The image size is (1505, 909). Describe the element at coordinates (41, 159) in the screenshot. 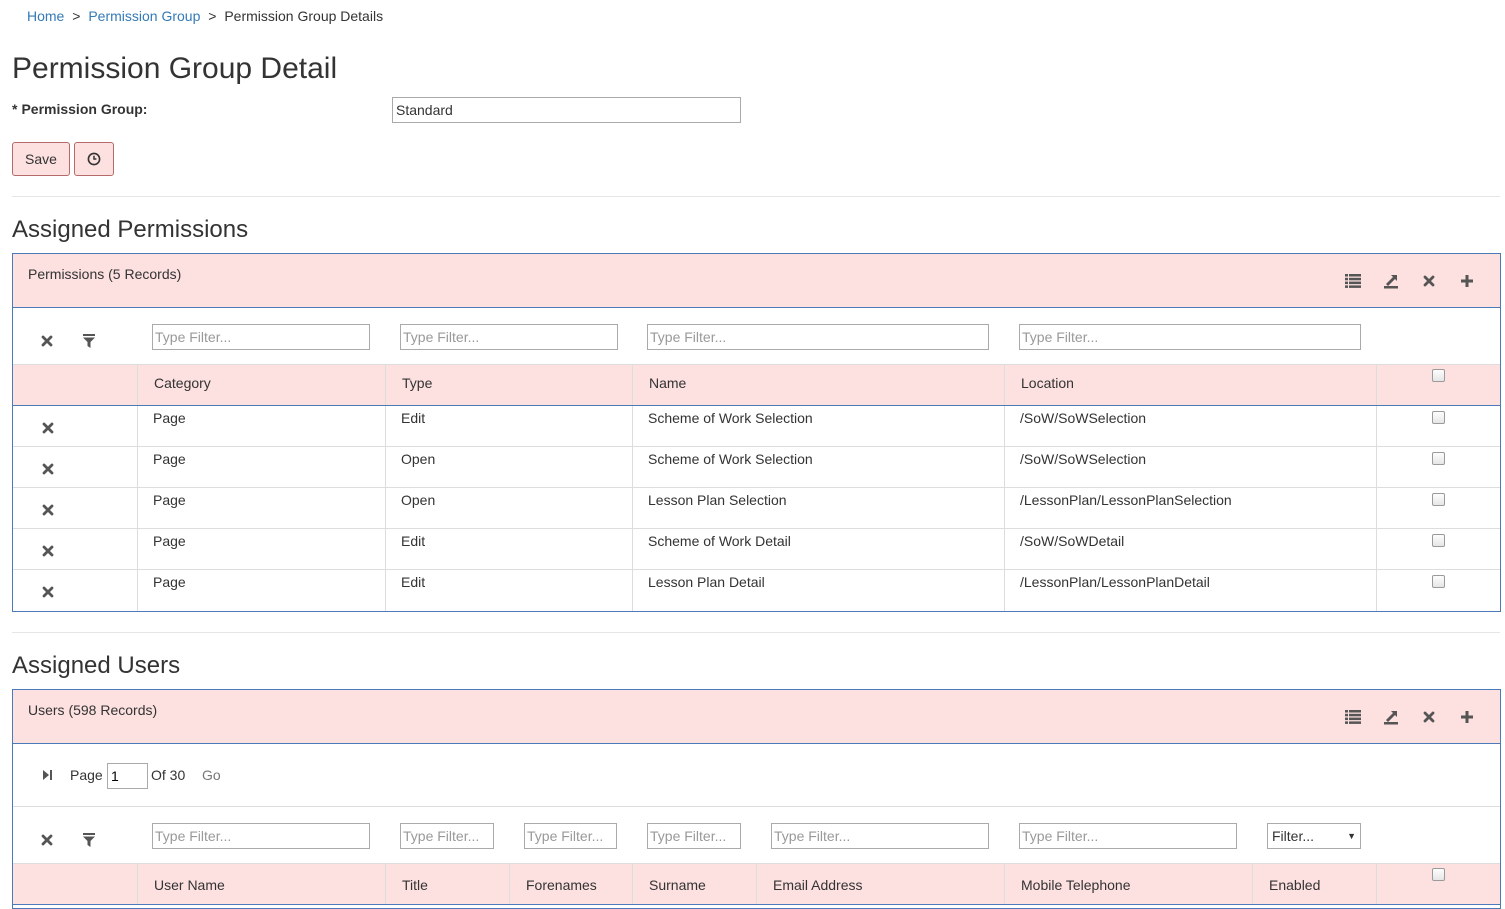

I see `save-button: Save` at that location.